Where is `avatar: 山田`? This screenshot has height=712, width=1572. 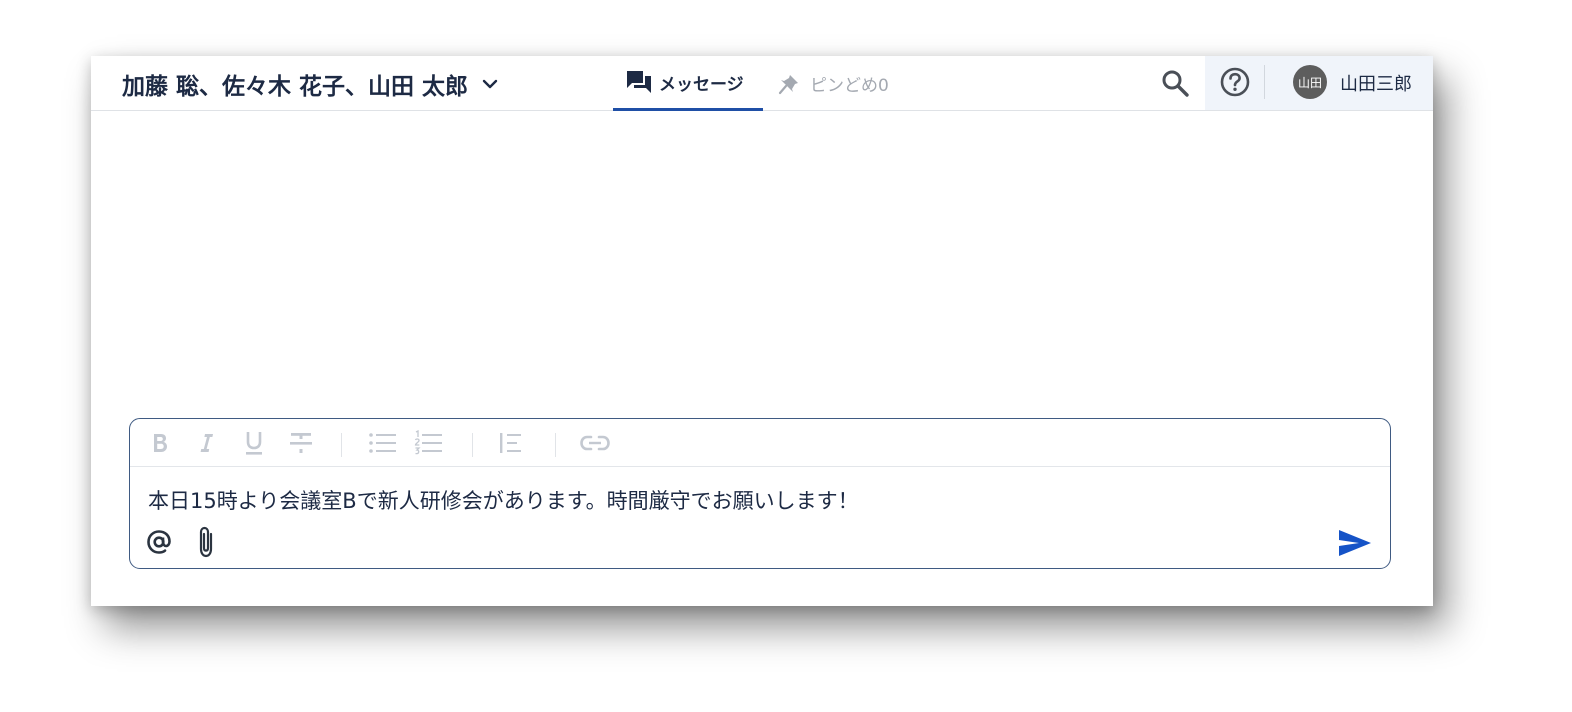
avatar: 山田 is located at coordinates (1310, 82).